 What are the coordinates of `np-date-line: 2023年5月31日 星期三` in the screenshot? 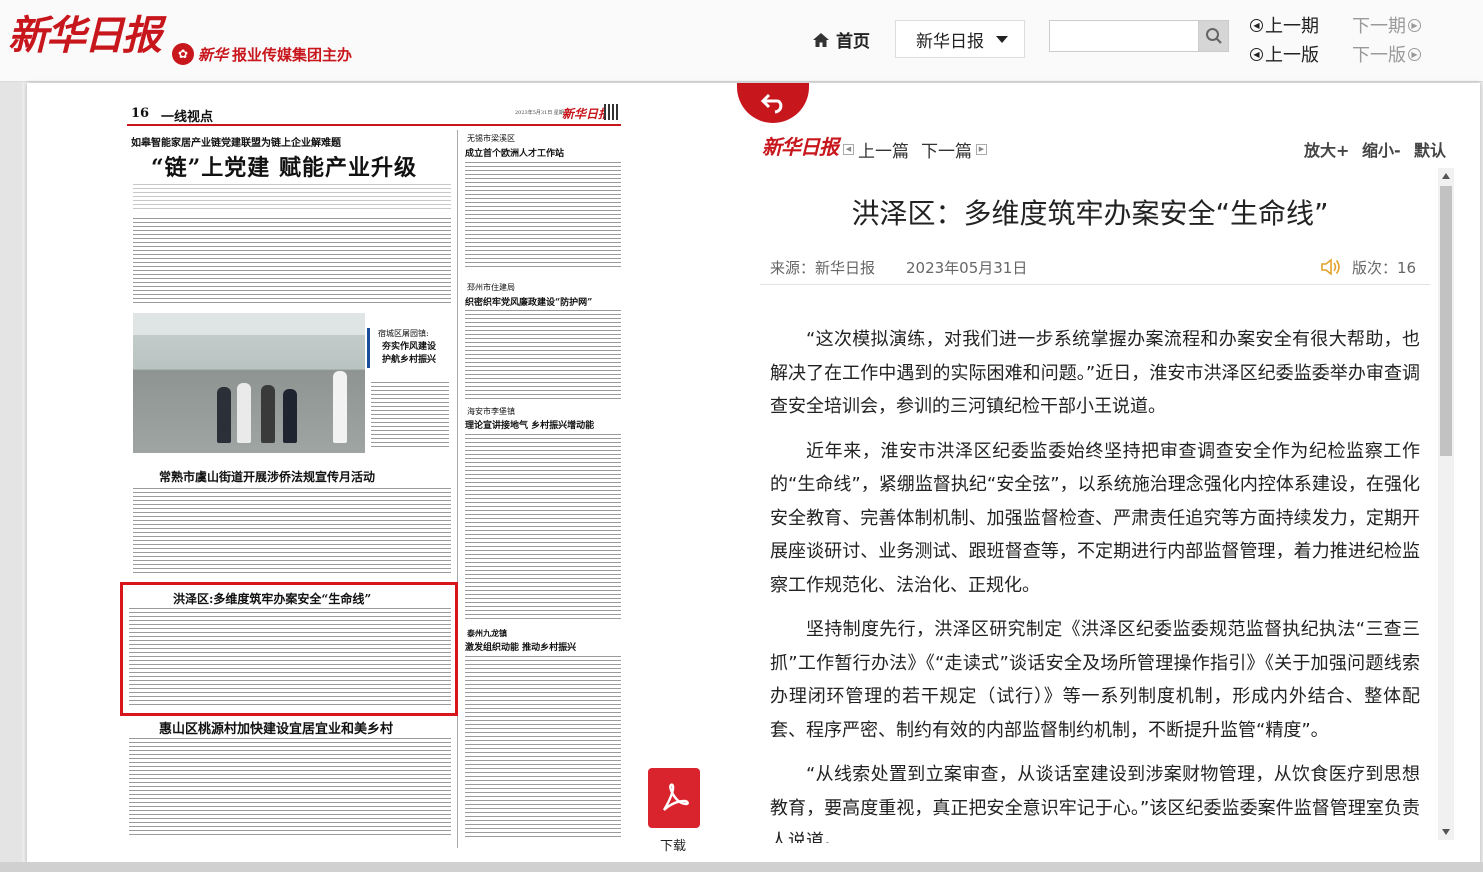 It's located at (542, 113).